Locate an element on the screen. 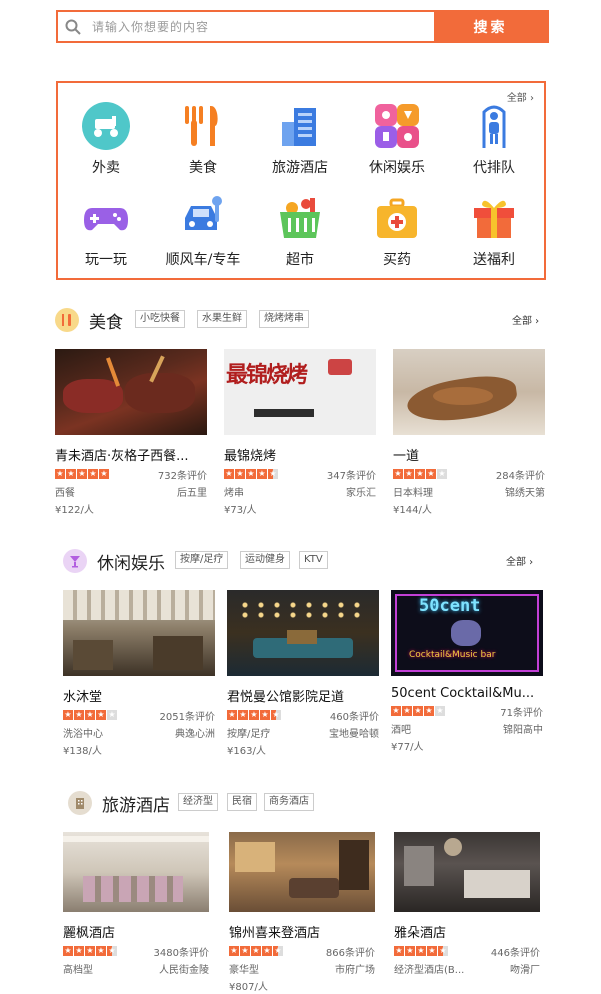 The width and height of the screenshot is (601, 994). rating-row: ★ ★ ★ ★ ★ 732条评价 is located at coordinates (131, 474).